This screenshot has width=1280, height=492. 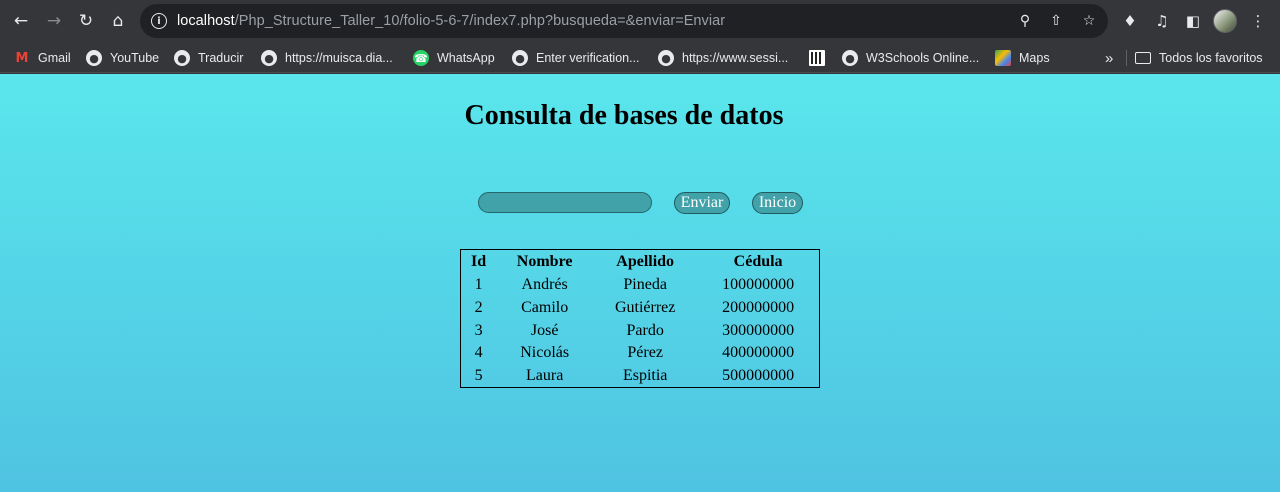 I want to click on column-header-apellido: Apellido, so click(x=645, y=261).